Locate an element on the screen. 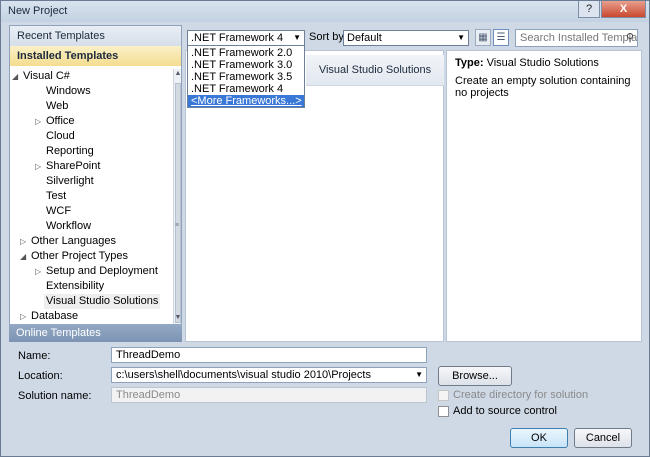 This screenshot has width=650, height=457. scrollbar-thumb is located at coordinates (178, 203).